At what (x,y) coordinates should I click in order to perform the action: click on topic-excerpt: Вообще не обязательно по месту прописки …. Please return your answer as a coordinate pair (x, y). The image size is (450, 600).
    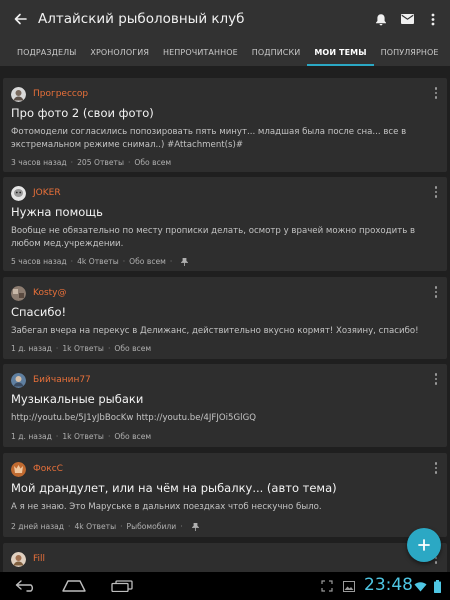
    Looking at the image, I should click on (213, 237).